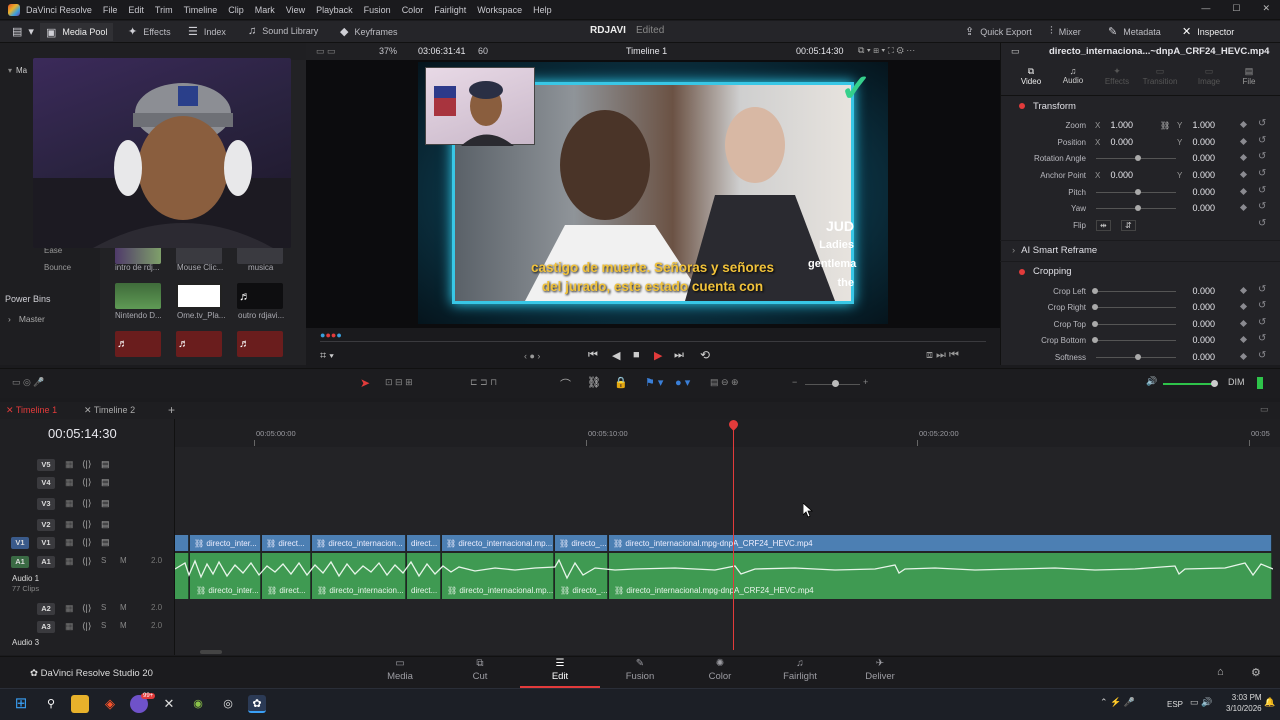  What do you see at coordinates (260, 296) in the screenshot?
I see `audio-thumbnail-outro: ♬` at bounding box center [260, 296].